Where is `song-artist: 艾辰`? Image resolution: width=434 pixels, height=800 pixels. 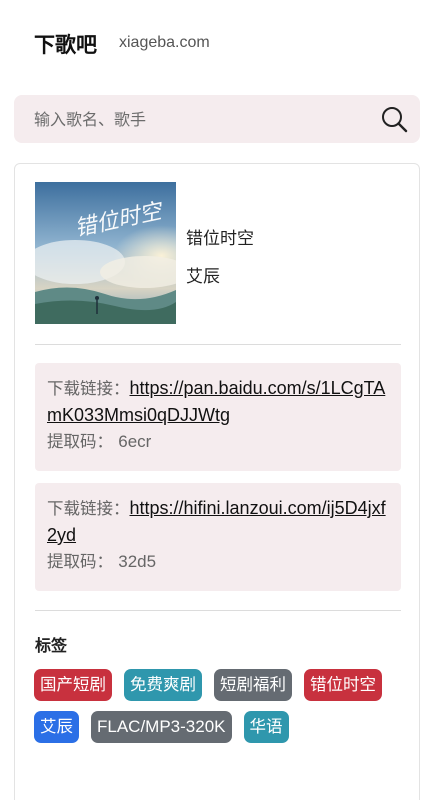
song-artist: 艾辰 is located at coordinates (203, 277).